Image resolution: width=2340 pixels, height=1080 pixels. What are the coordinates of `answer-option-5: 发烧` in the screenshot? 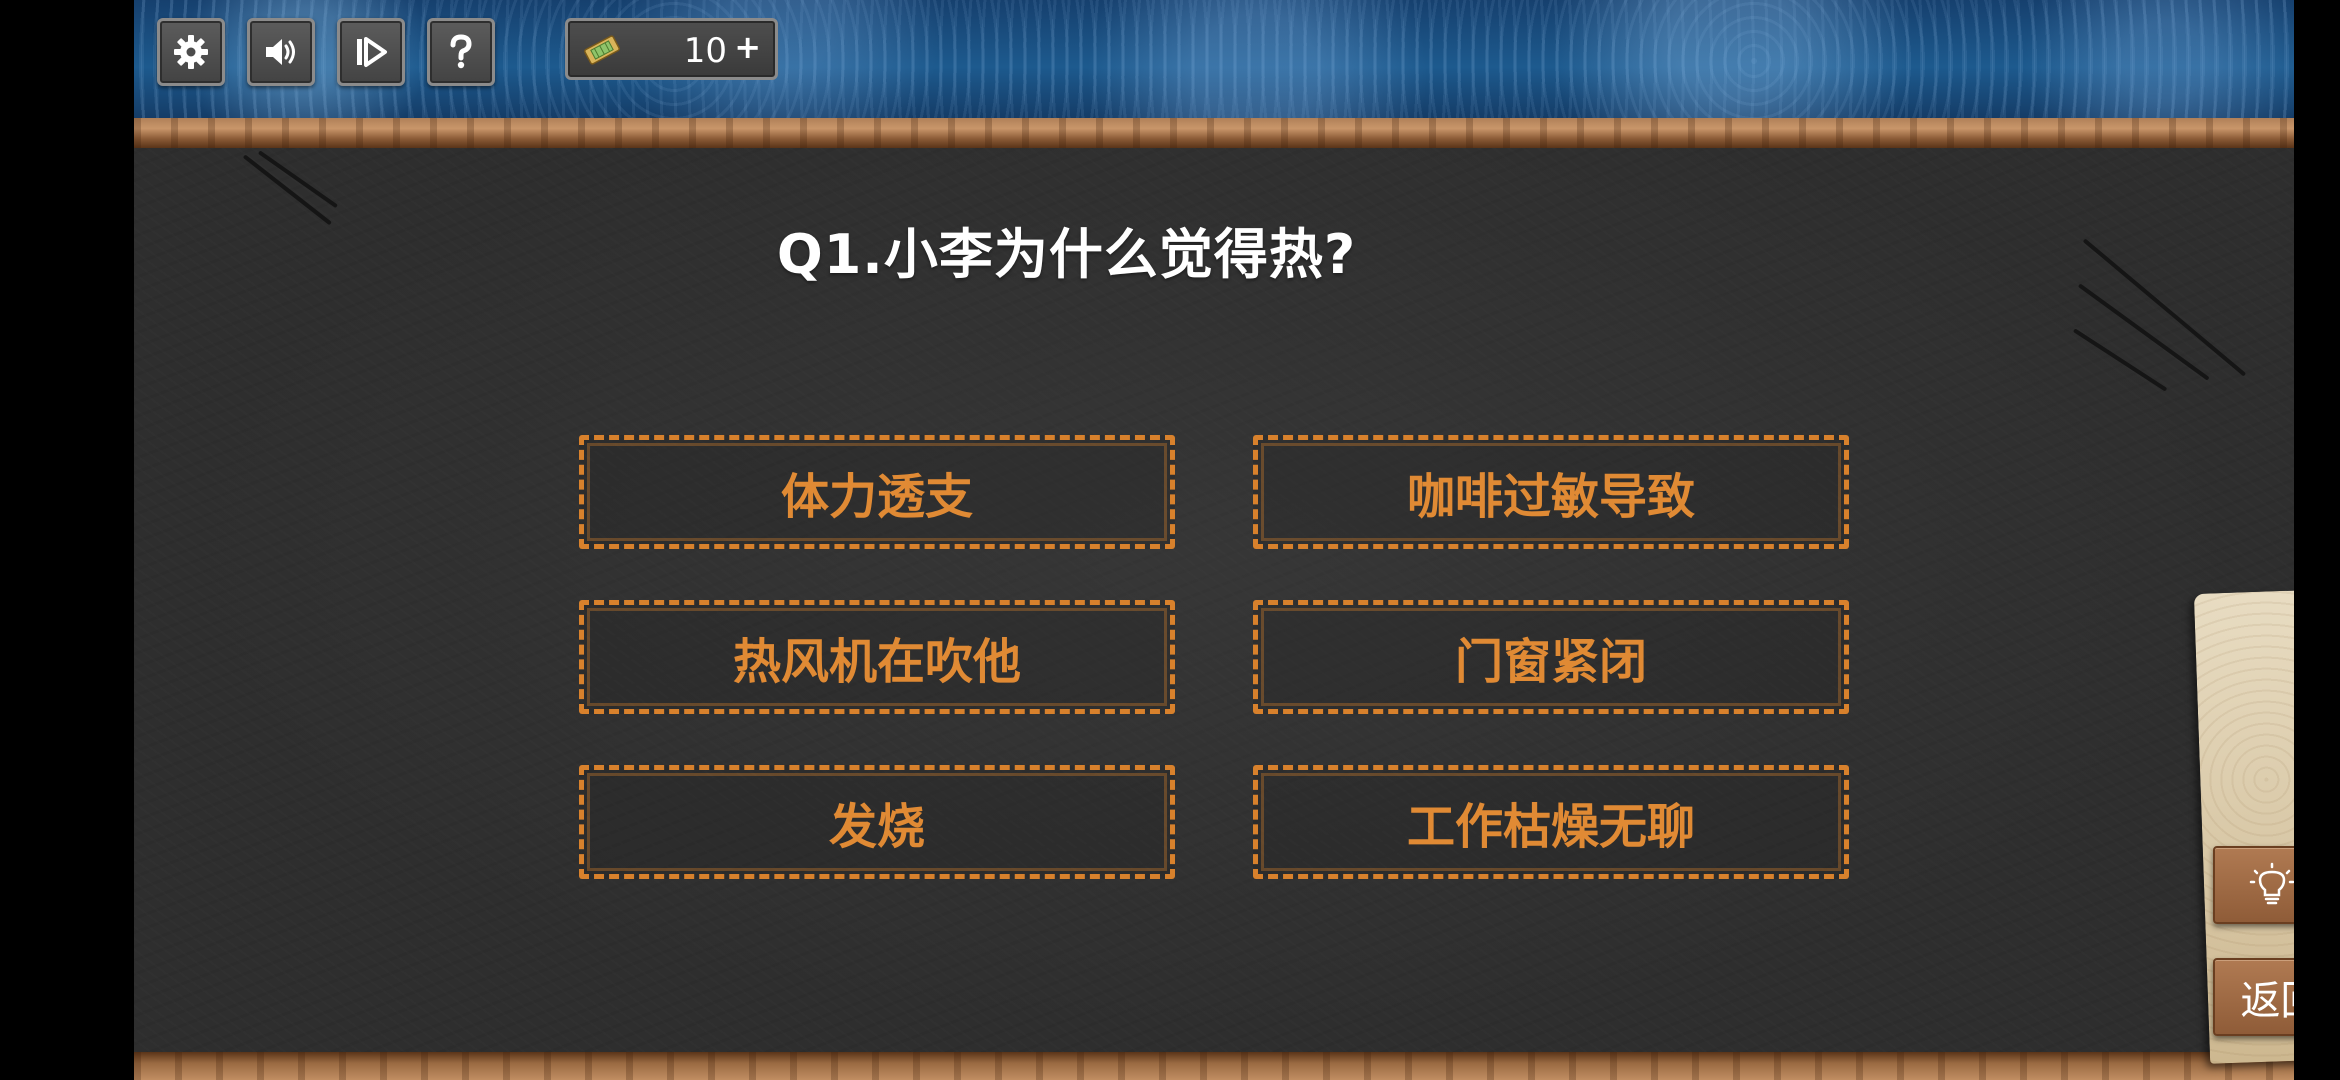 It's located at (877, 822).